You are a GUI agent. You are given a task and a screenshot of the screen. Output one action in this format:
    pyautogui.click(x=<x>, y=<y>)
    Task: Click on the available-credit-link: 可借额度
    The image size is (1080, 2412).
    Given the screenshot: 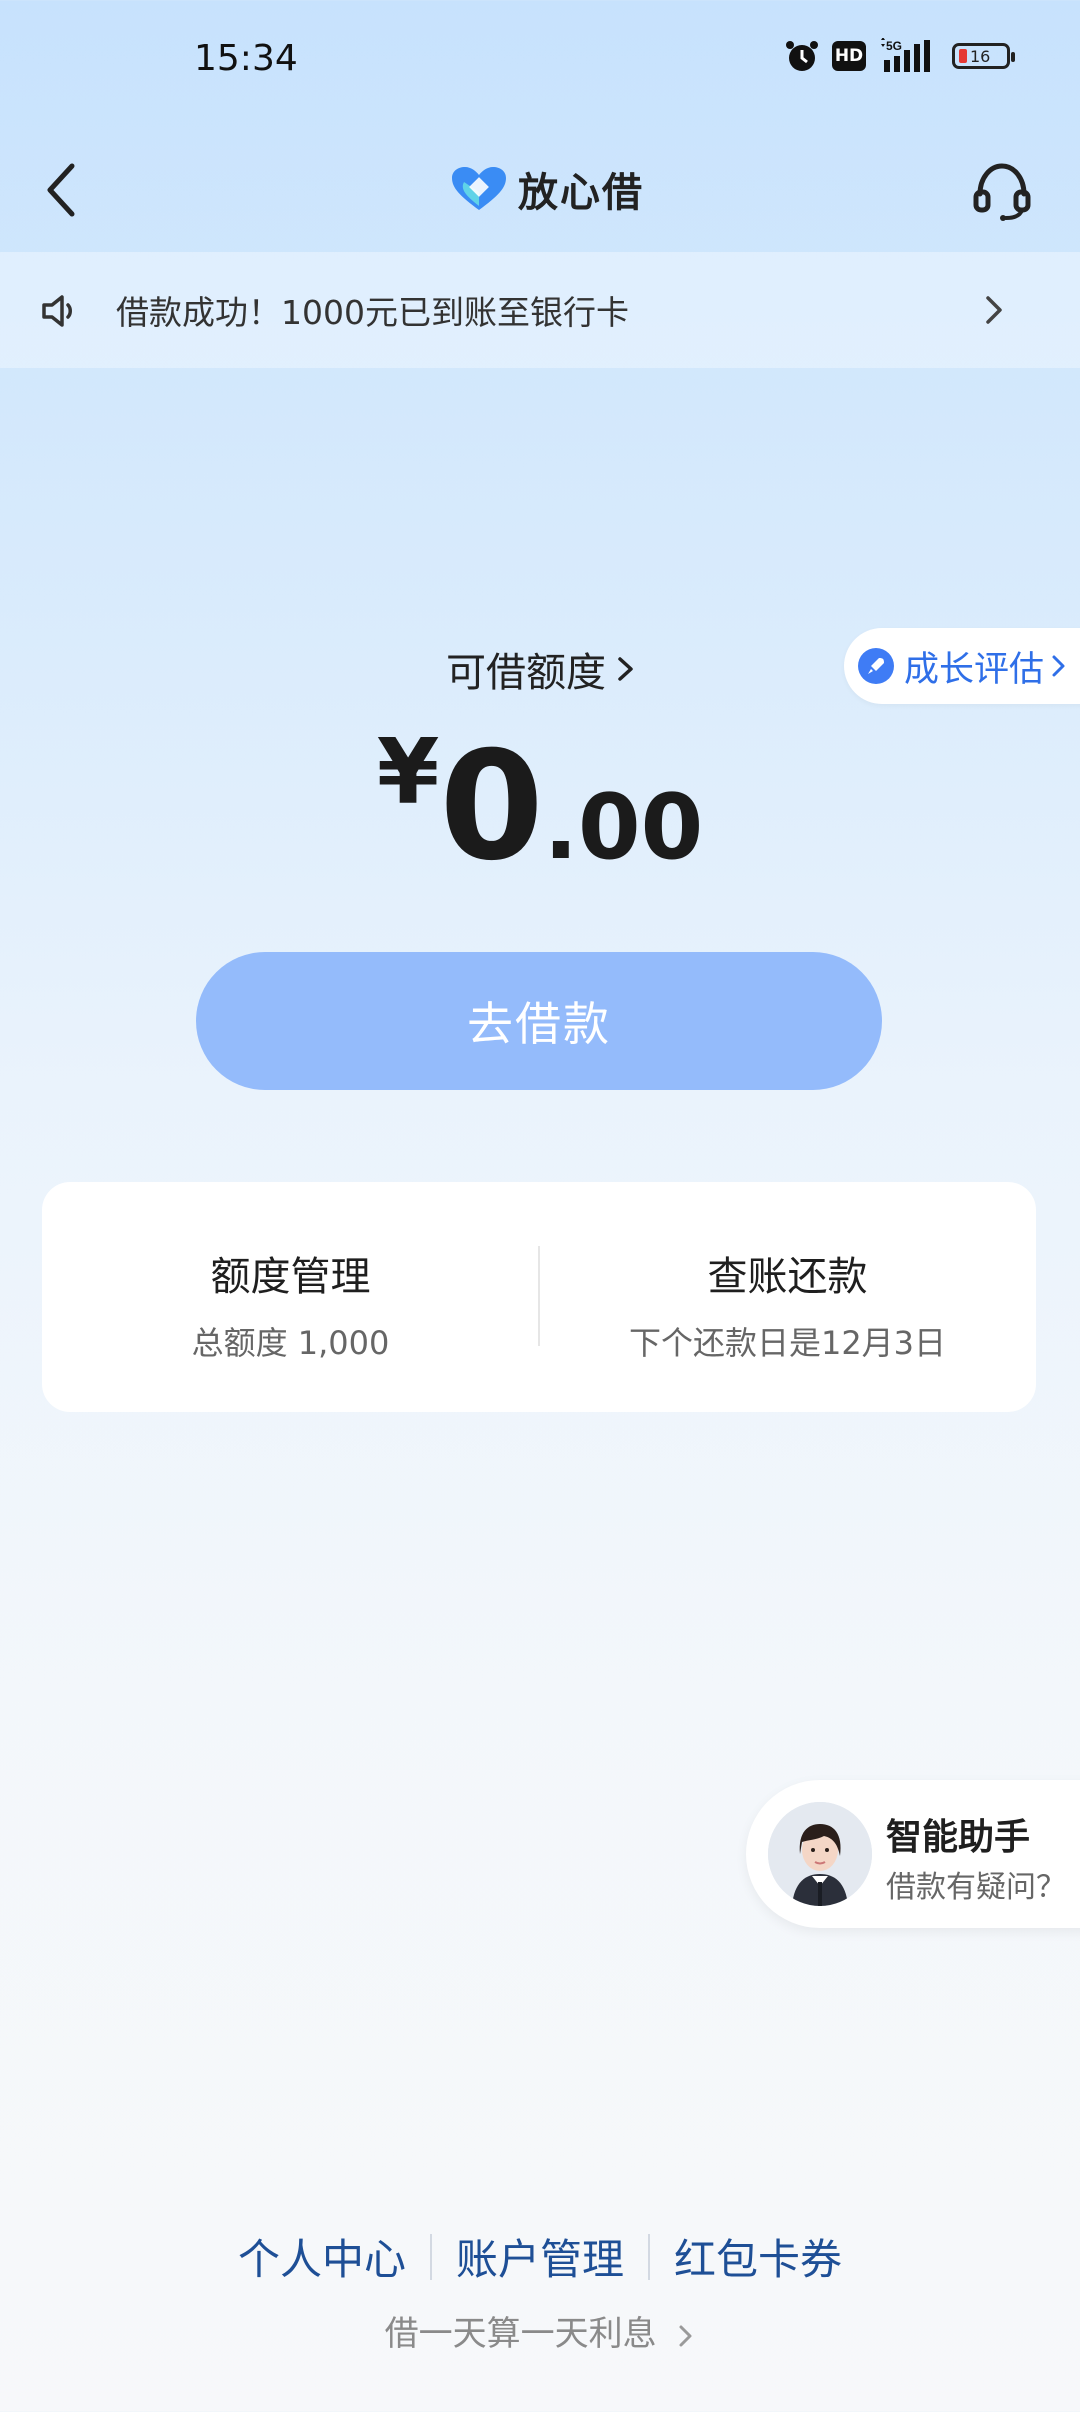 What is the action you would take?
    pyautogui.click(x=541, y=669)
    